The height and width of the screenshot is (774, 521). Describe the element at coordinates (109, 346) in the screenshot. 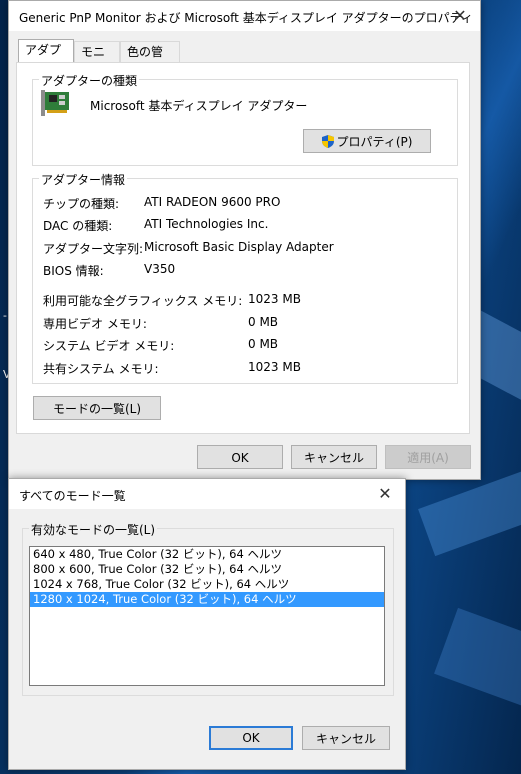

I see `system-video-memory-label: システム ビデオ メモリ:` at that location.